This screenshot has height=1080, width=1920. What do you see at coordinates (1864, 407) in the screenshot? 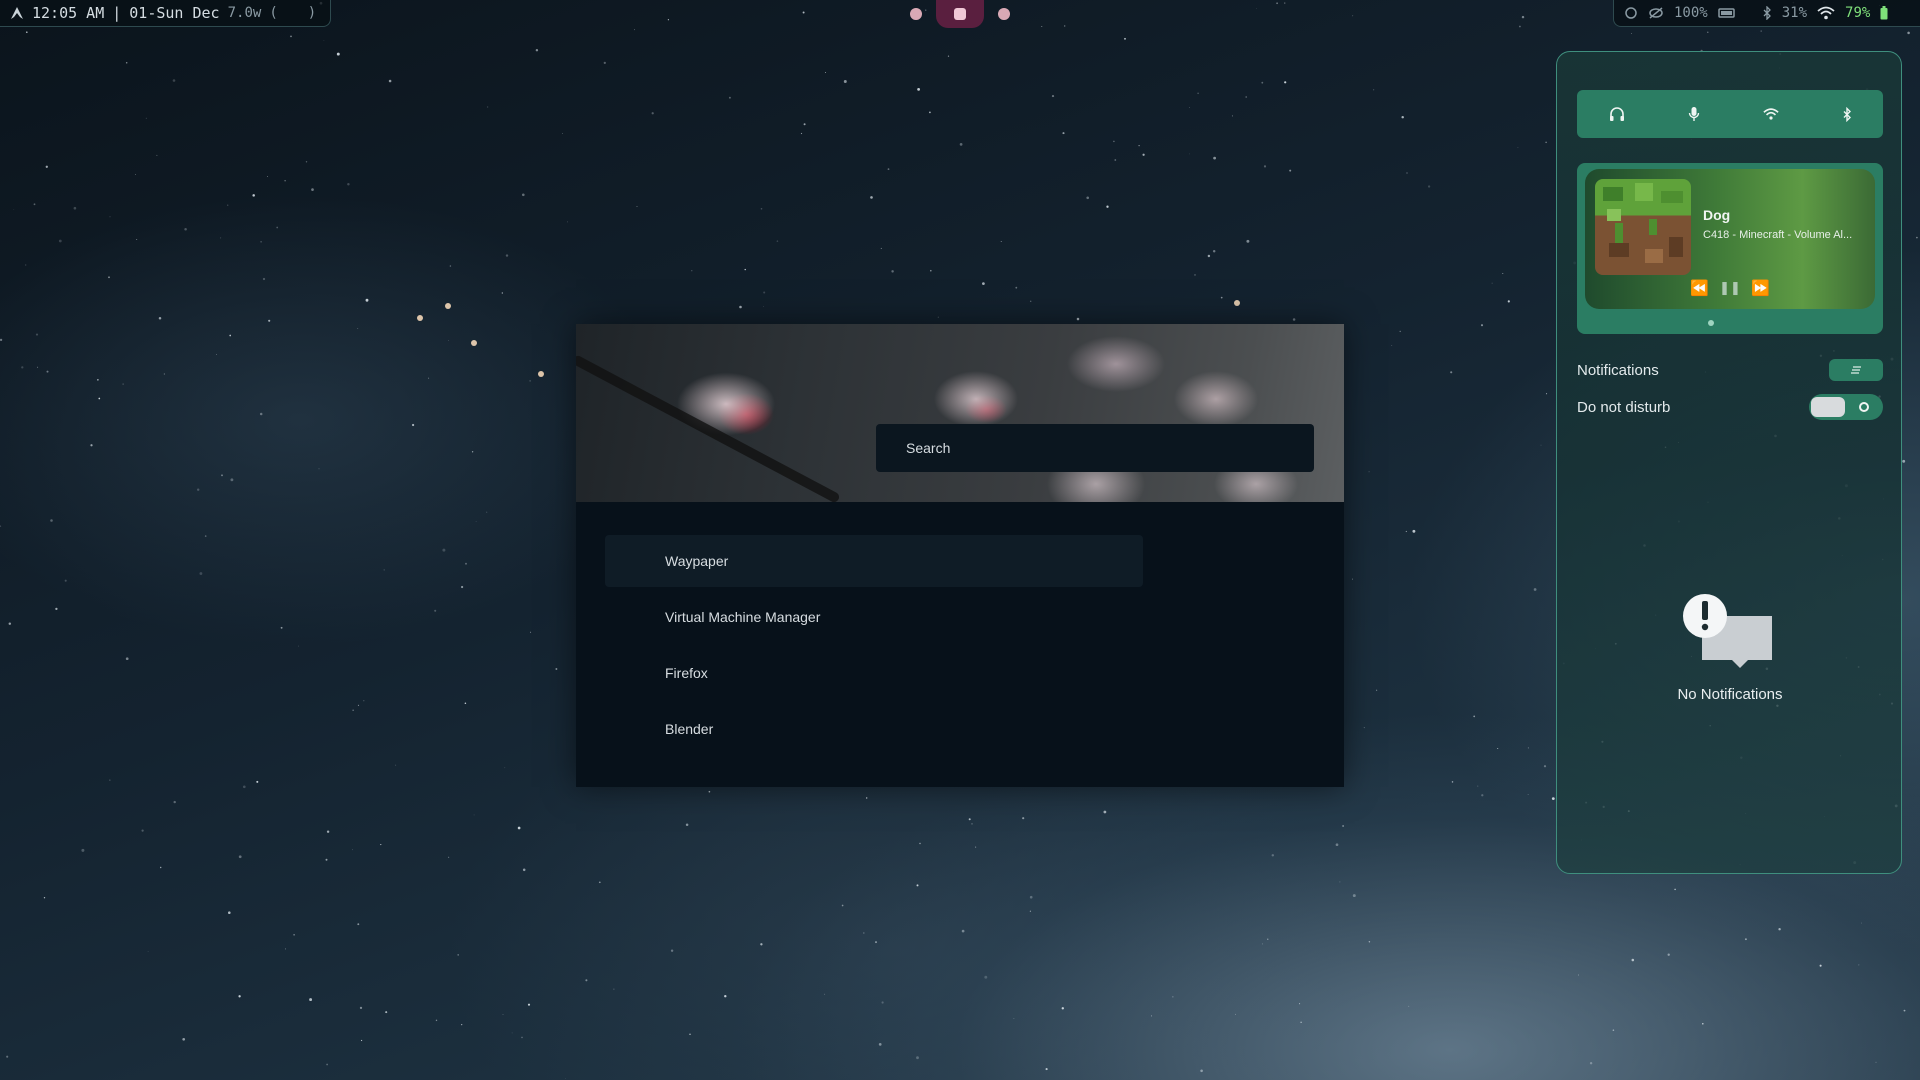
I see `dnd-toggle-indicator` at bounding box center [1864, 407].